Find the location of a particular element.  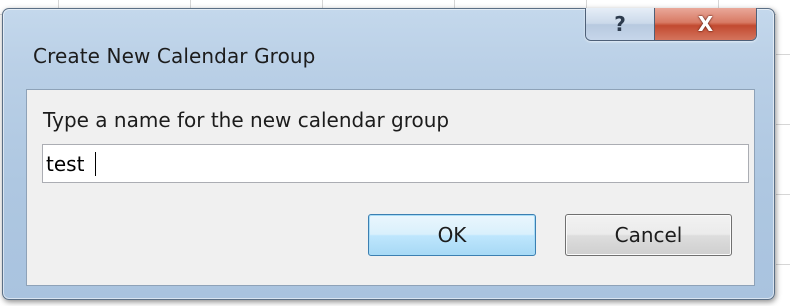

help-icon: ? is located at coordinates (620, 24).